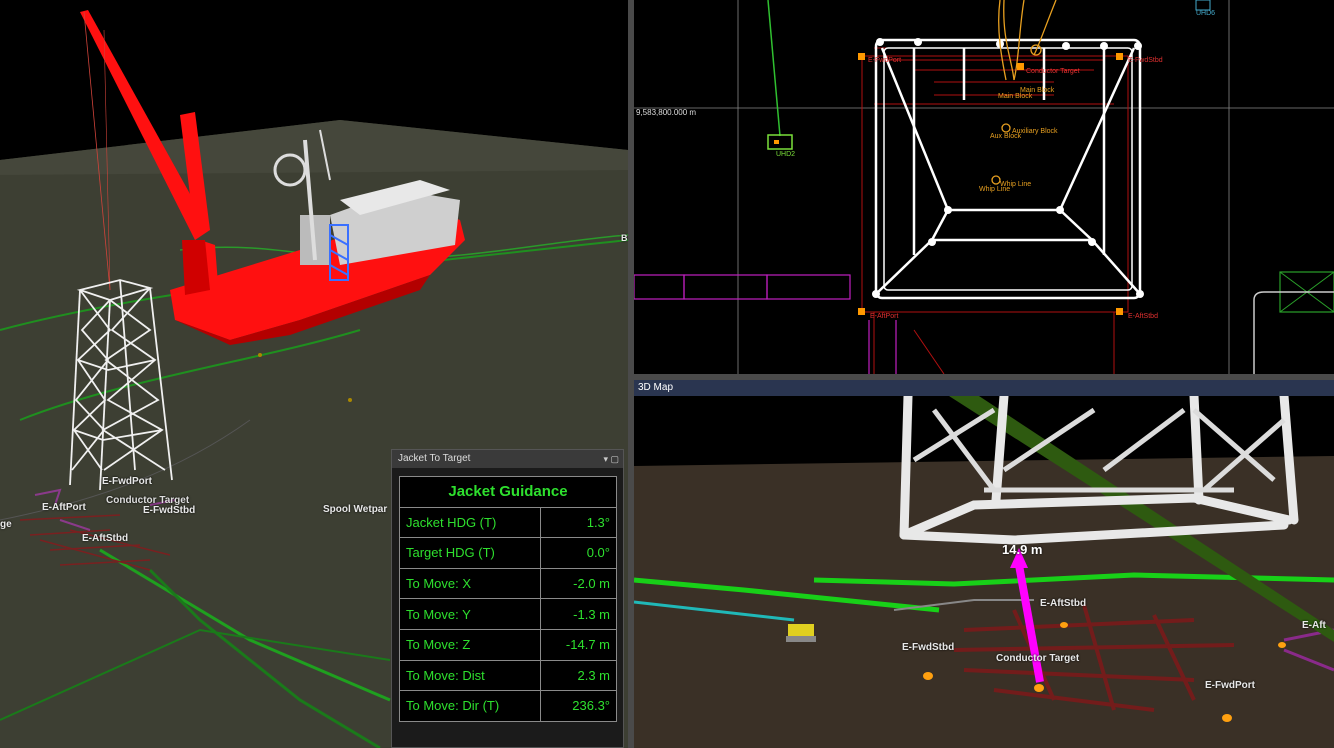 This screenshot has width=1334, height=748. What do you see at coordinates (578, 553) in the screenshot?
I see `row-value: 0.0°` at bounding box center [578, 553].